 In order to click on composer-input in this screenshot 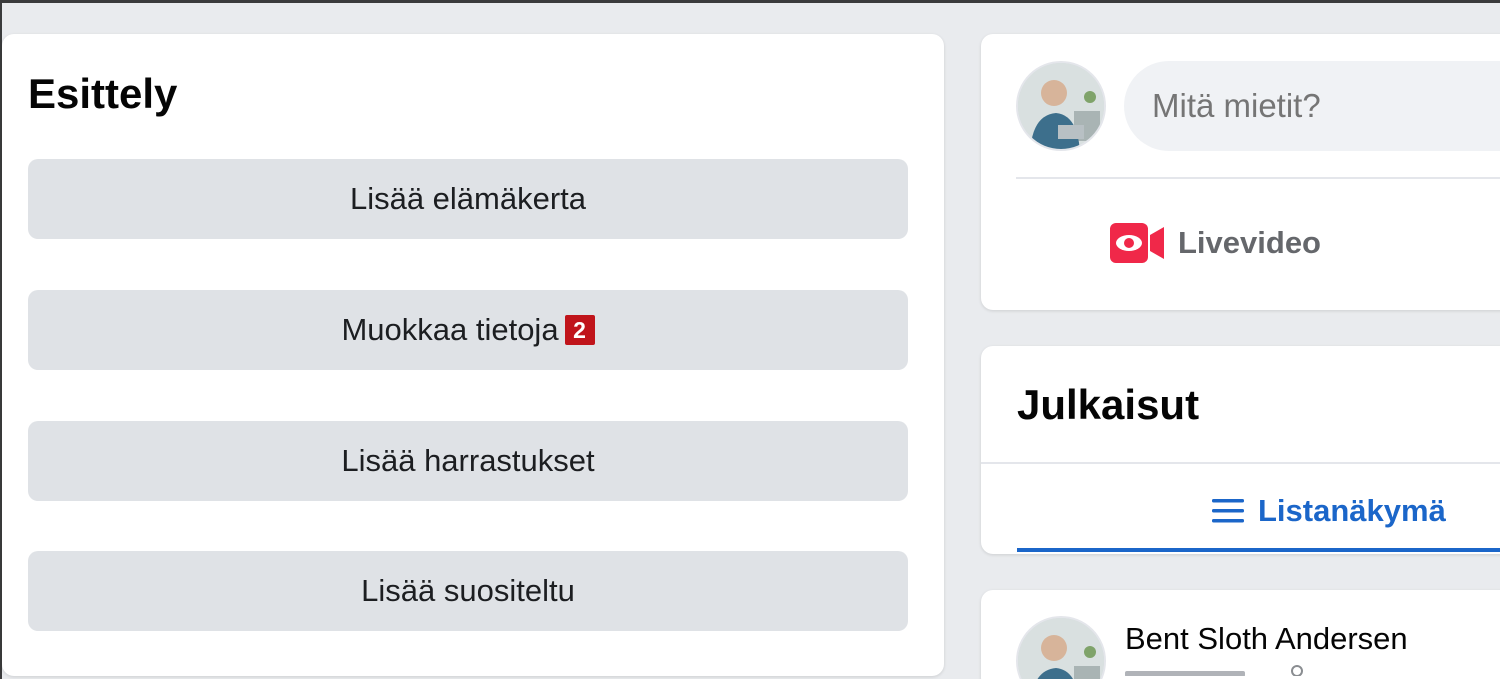, I will do `click(1312, 106)`.